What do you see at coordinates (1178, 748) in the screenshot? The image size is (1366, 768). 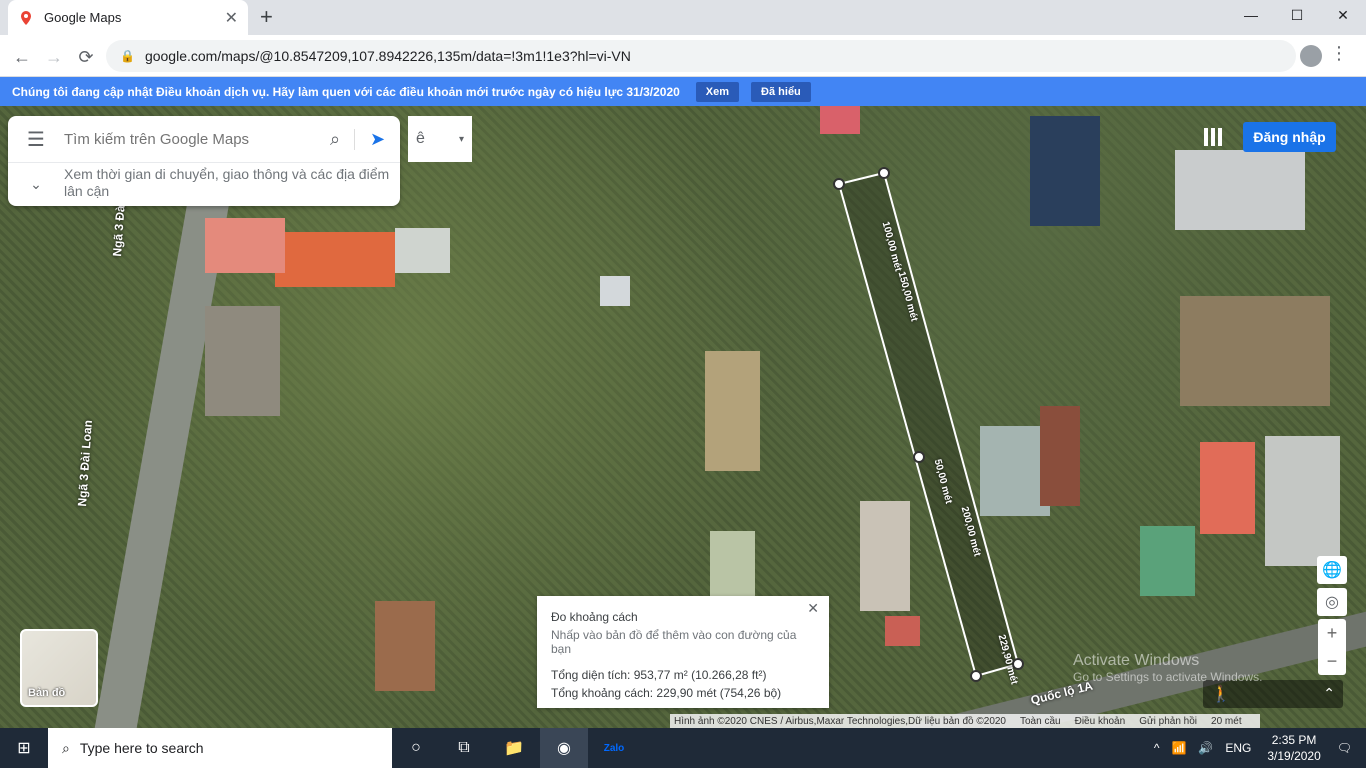 I see `wifi-icon: 📶` at bounding box center [1178, 748].